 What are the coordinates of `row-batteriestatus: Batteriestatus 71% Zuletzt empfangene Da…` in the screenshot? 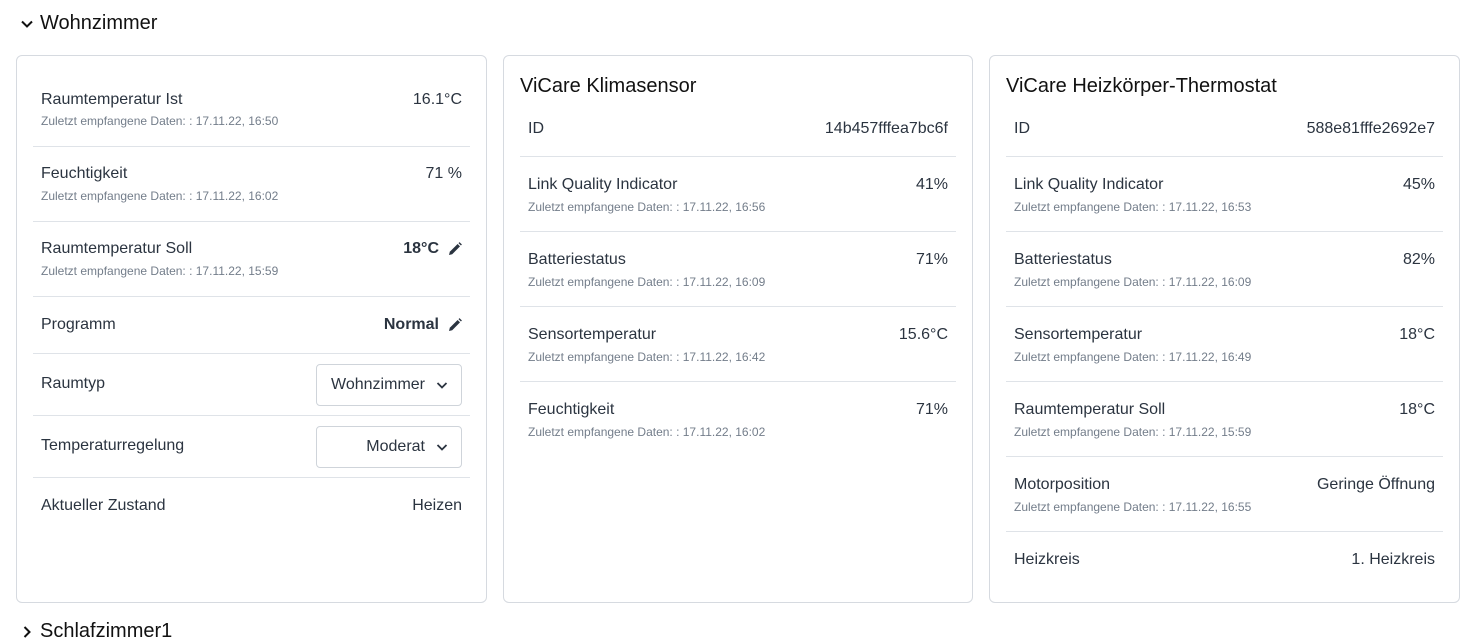 It's located at (738, 269).